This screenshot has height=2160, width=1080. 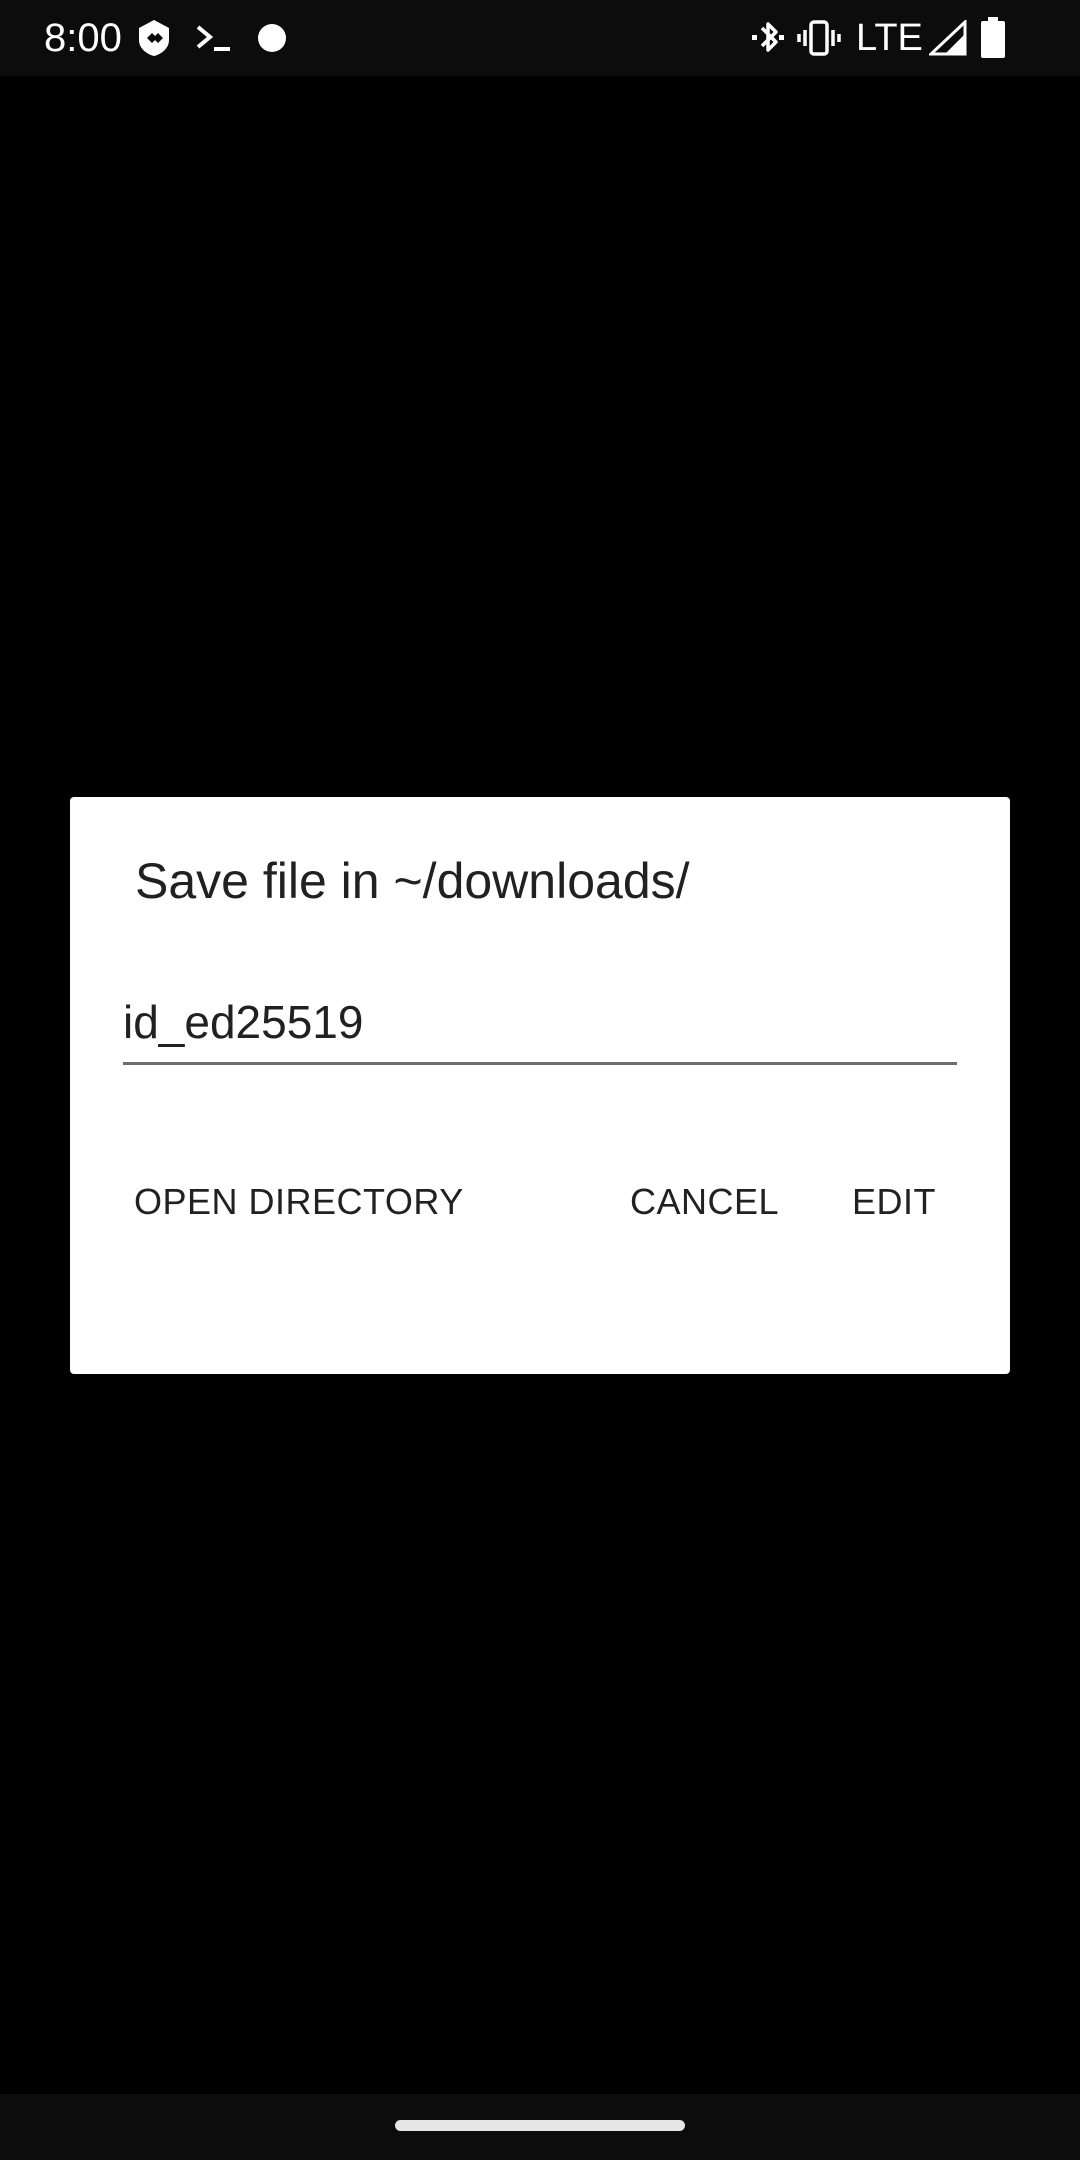 I want to click on dialog-title: Save file in ~/downloads/, so click(x=412, y=881).